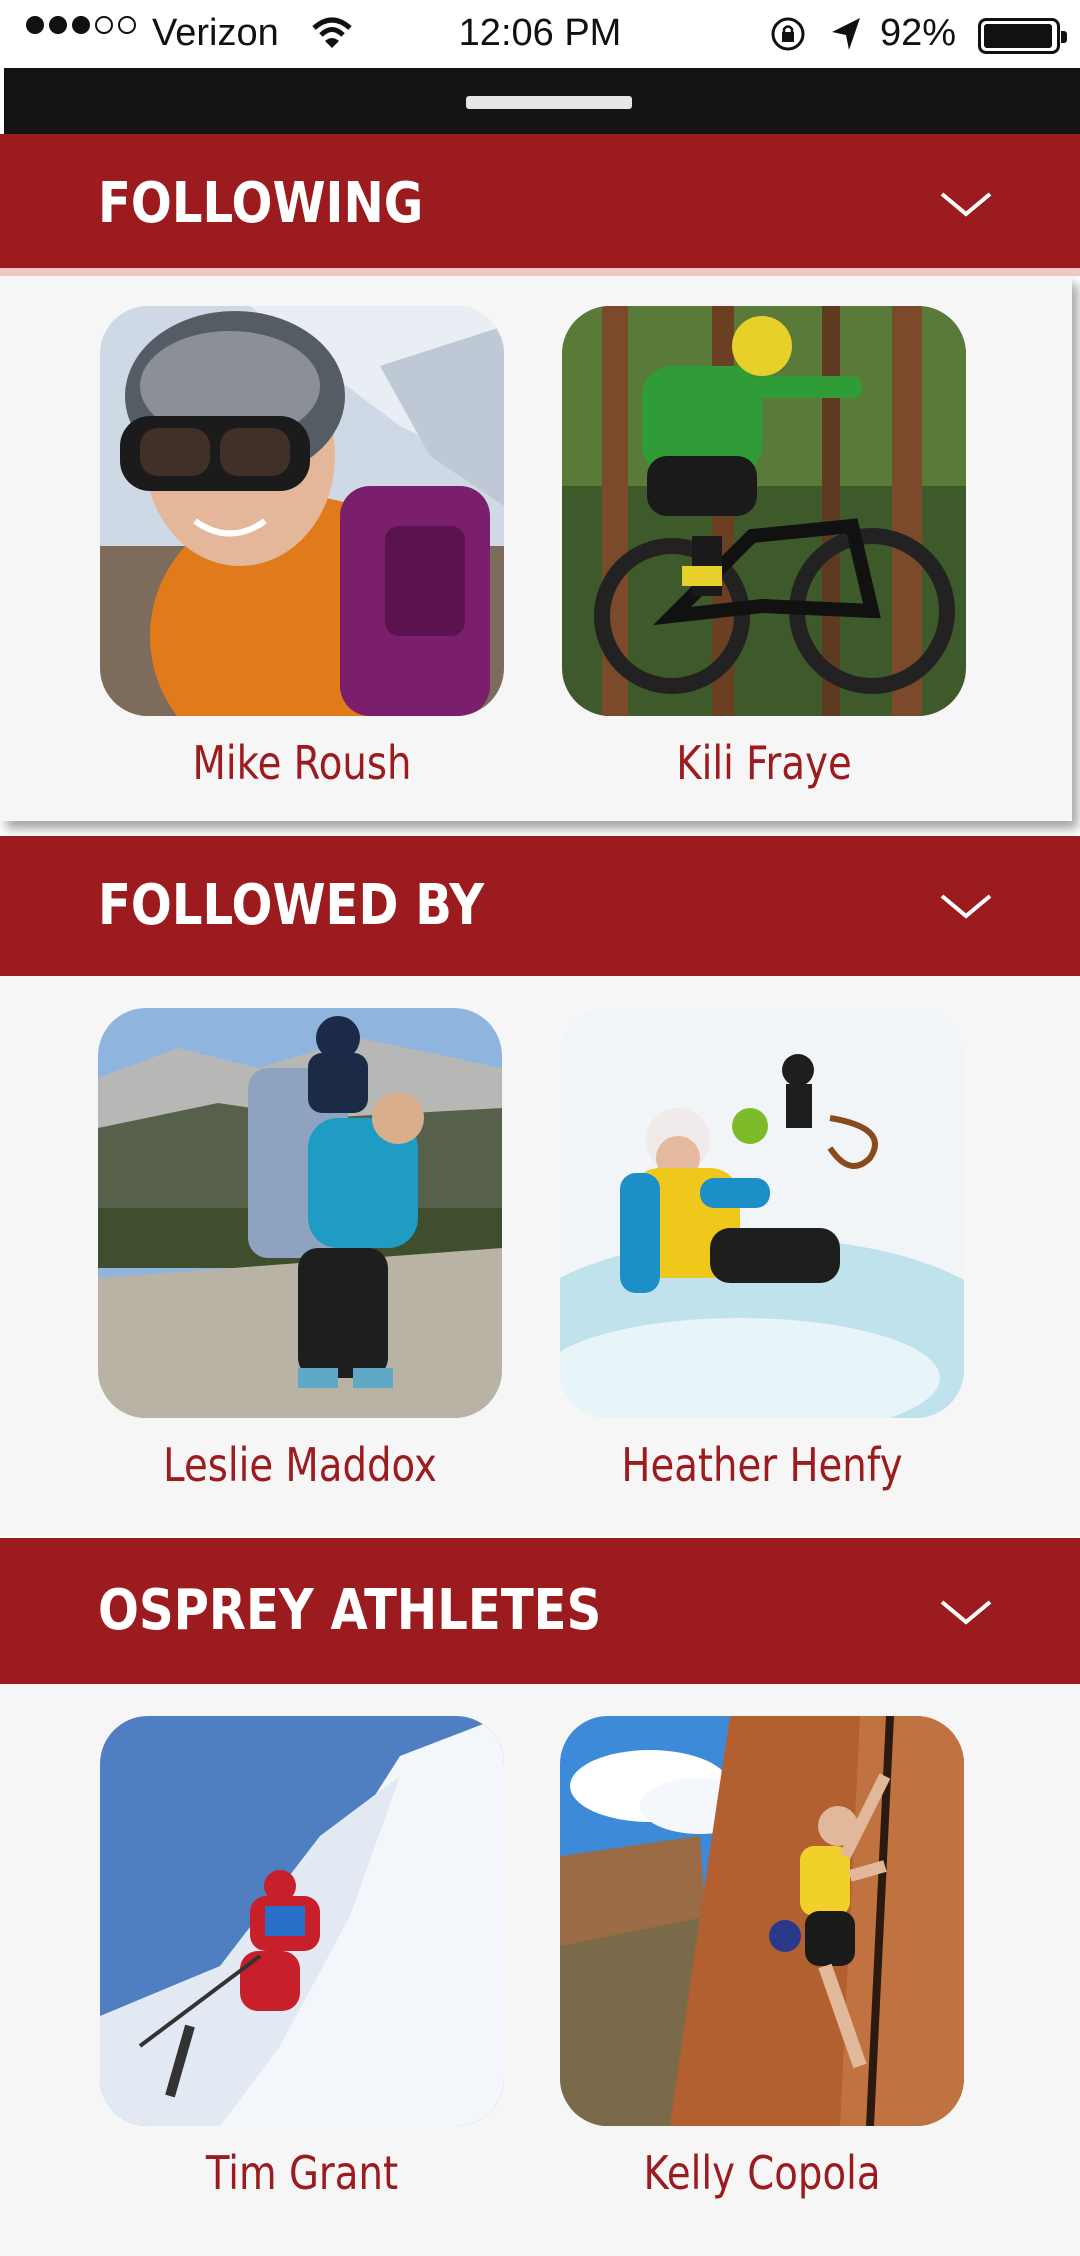 This screenshot has height=2256, width=1080. Describe the element at coordinates (261, 203) in the screenshot. I see `section-title: FOLLOWING` at that location.